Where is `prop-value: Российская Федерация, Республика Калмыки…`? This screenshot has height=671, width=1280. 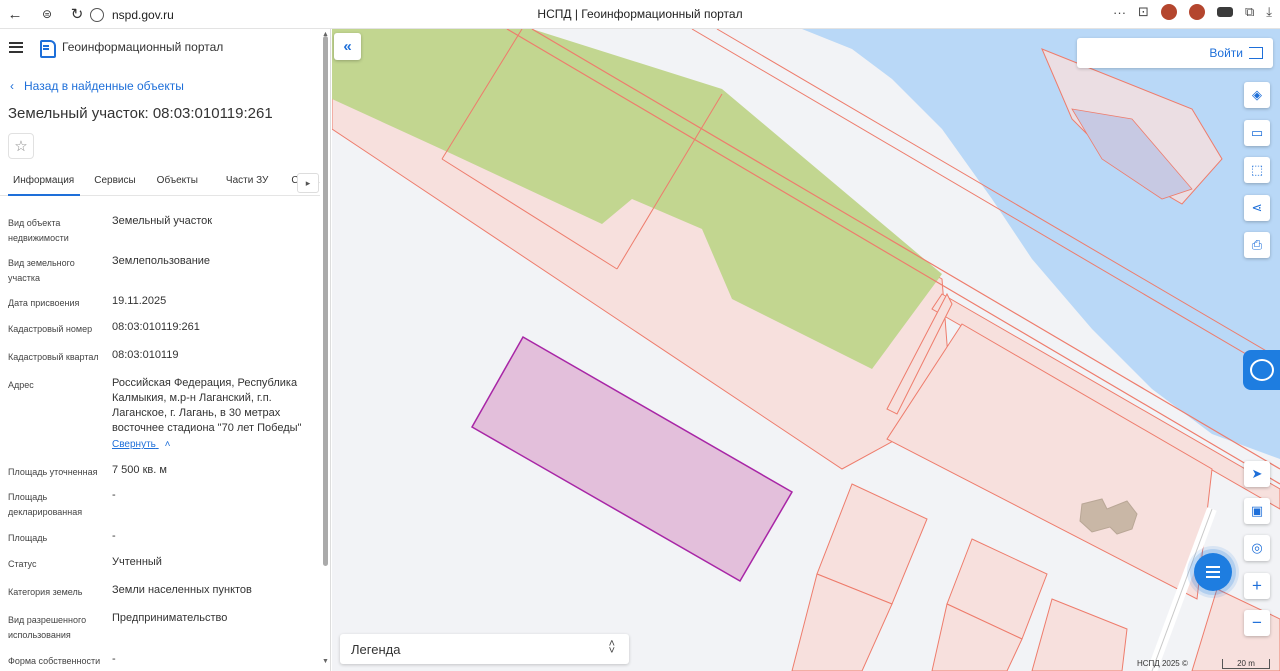
prop-value: Российская Федерация, Республика Калмыки… is located at coordinates (207, 405).